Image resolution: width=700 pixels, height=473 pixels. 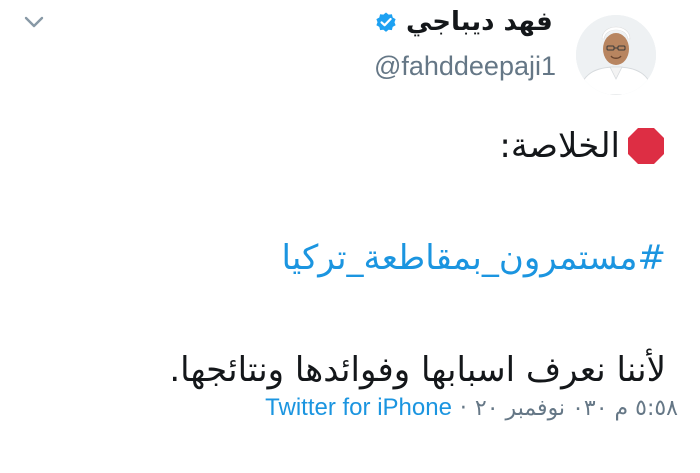 I want to click on avatar, so click(x=616, y=55).